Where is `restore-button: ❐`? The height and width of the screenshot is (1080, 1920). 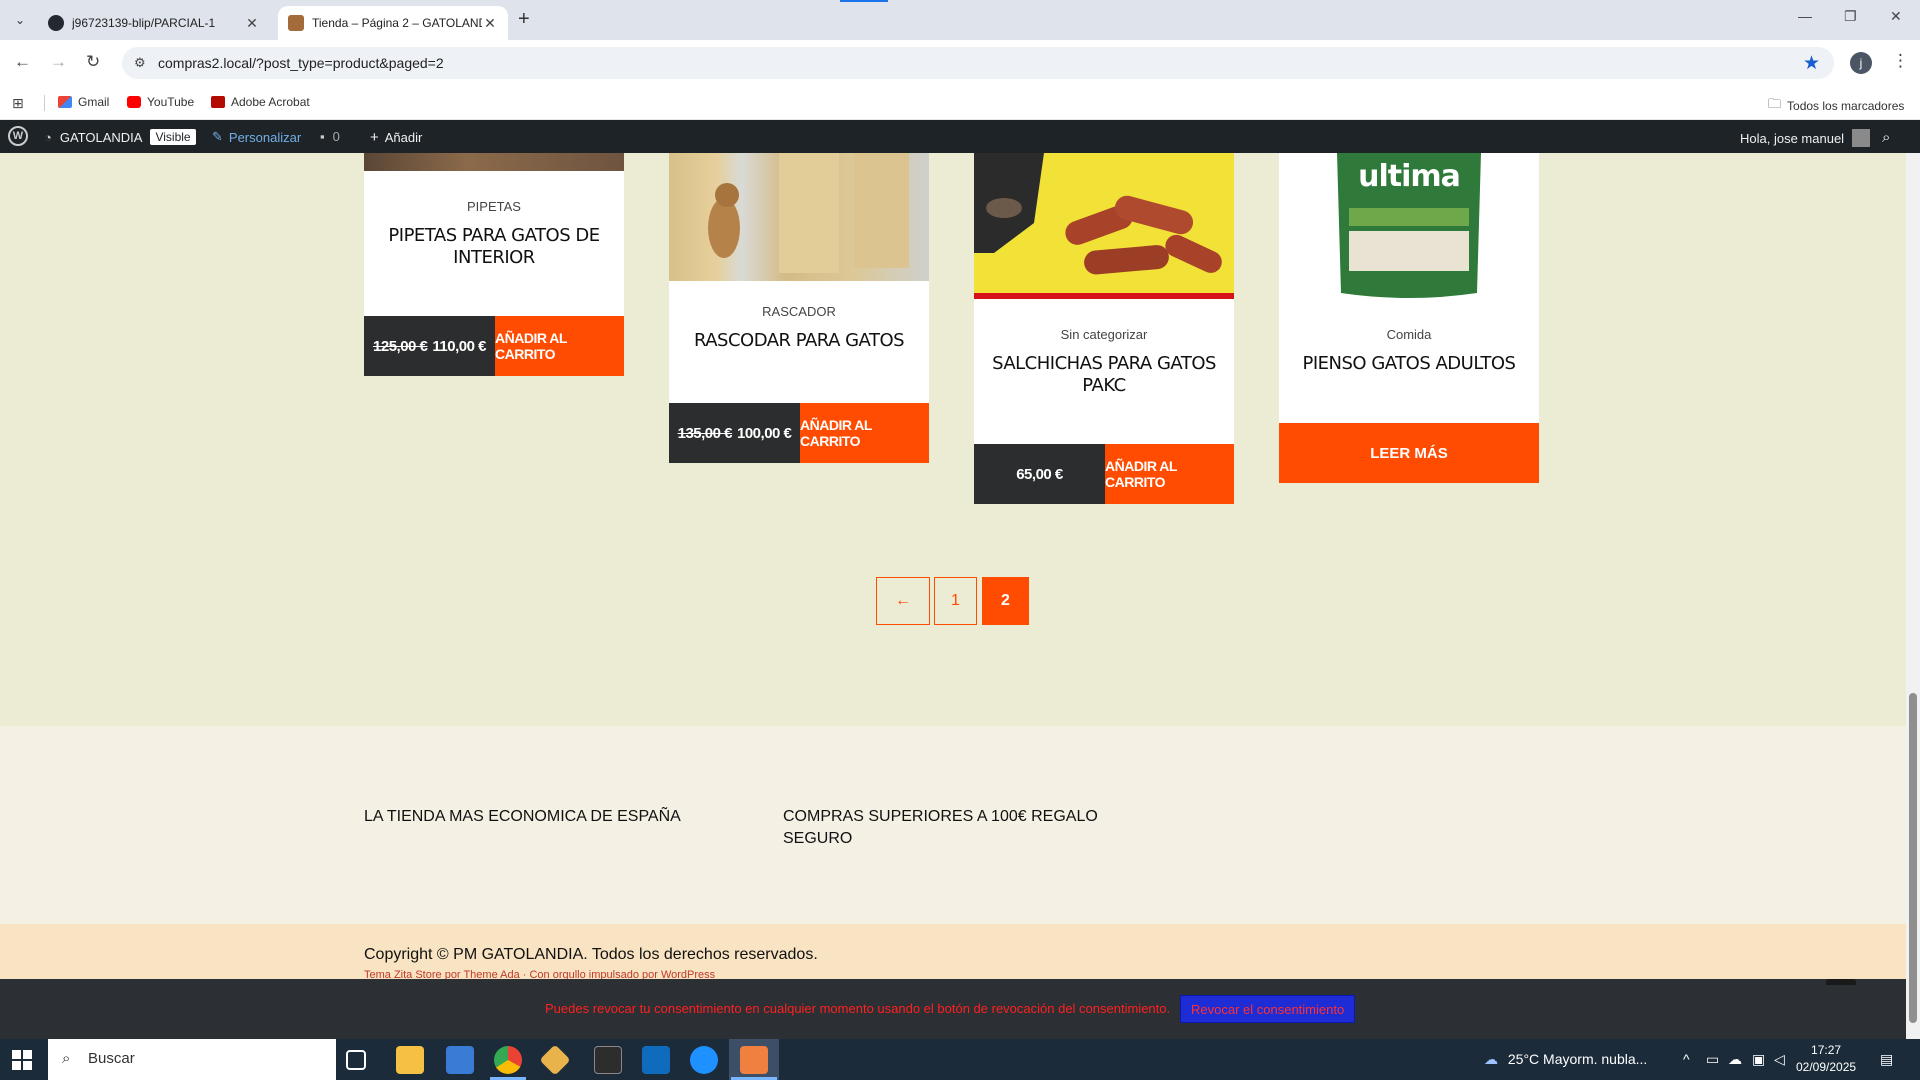
restore-button: ❐ is located at coordinates (1850, 16).